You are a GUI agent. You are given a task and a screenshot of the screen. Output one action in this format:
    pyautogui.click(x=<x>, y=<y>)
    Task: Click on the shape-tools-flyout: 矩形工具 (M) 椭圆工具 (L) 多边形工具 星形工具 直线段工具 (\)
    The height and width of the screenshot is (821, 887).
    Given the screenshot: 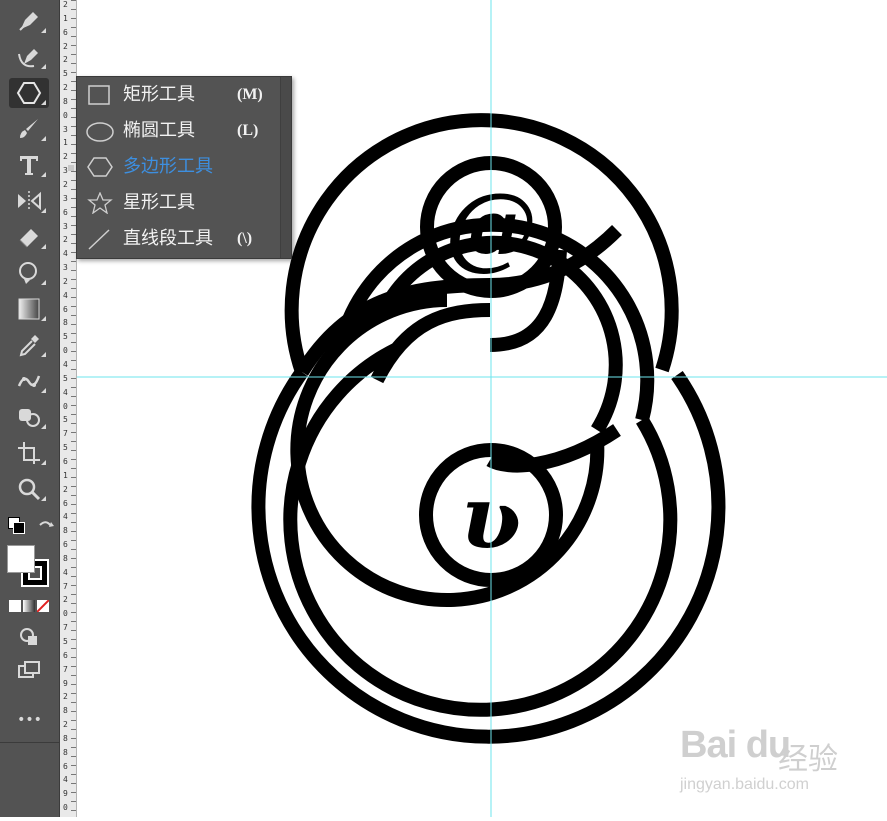 What is the action you would take?
    pyautogui.click(x=180, y=167)
    